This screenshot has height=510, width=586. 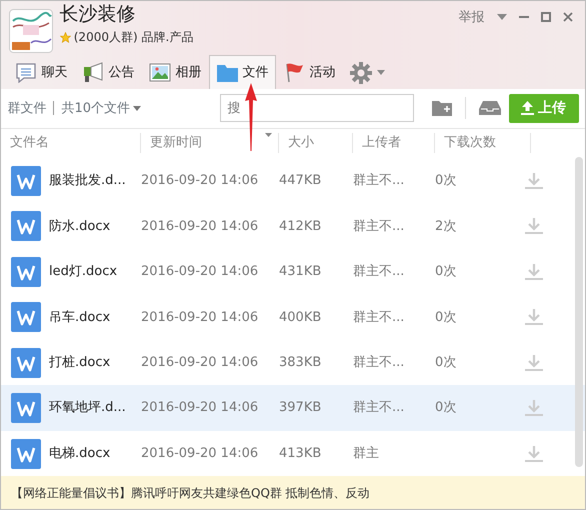 What do you see at coordinates (79, 363) in the screenshot?
I see `file-name: 打桩.docx` at bounding box center [79, 363].